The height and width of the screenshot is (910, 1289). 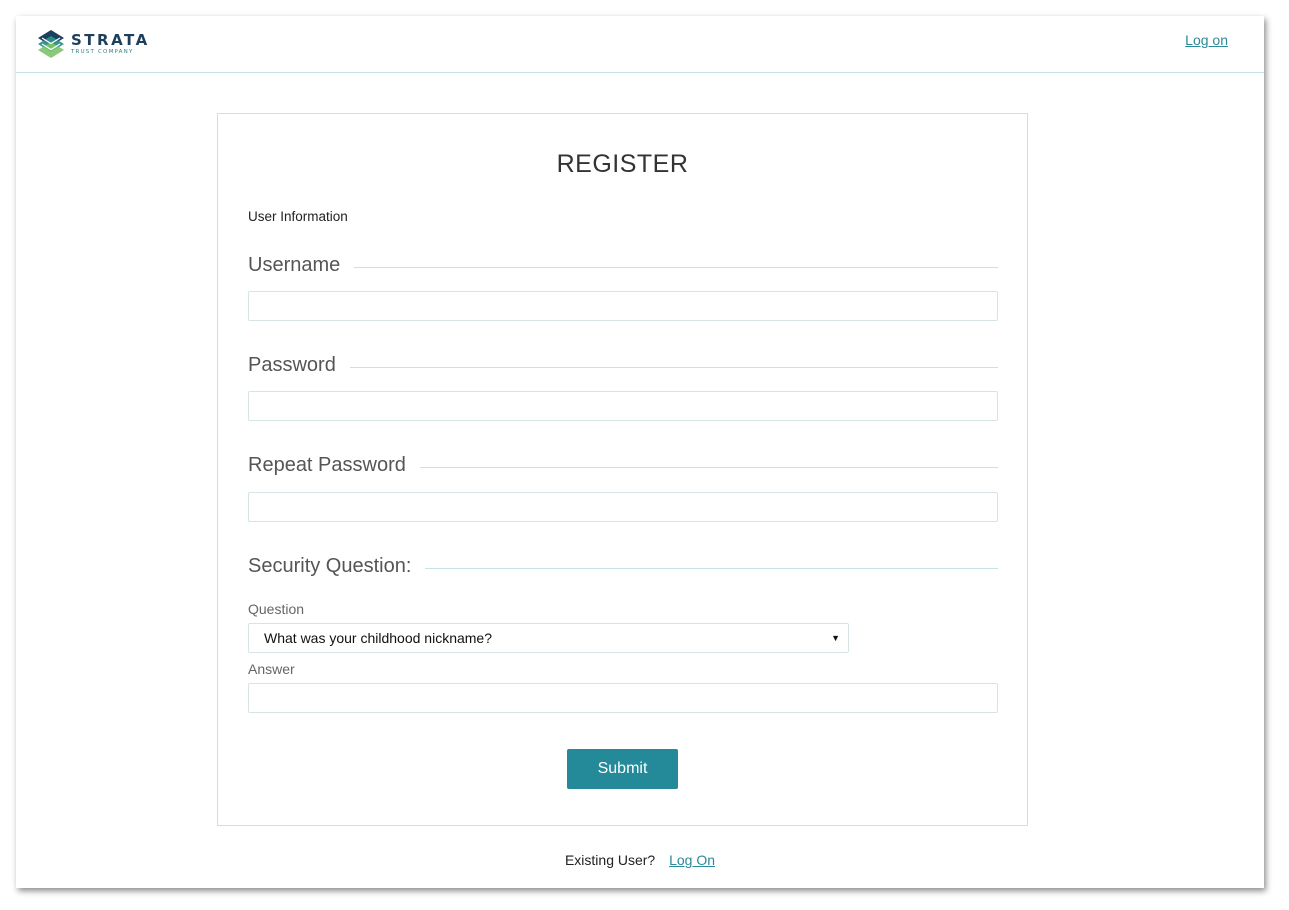 I want to click on header-log-on-link: Log on, so click(x=1206, y=40).